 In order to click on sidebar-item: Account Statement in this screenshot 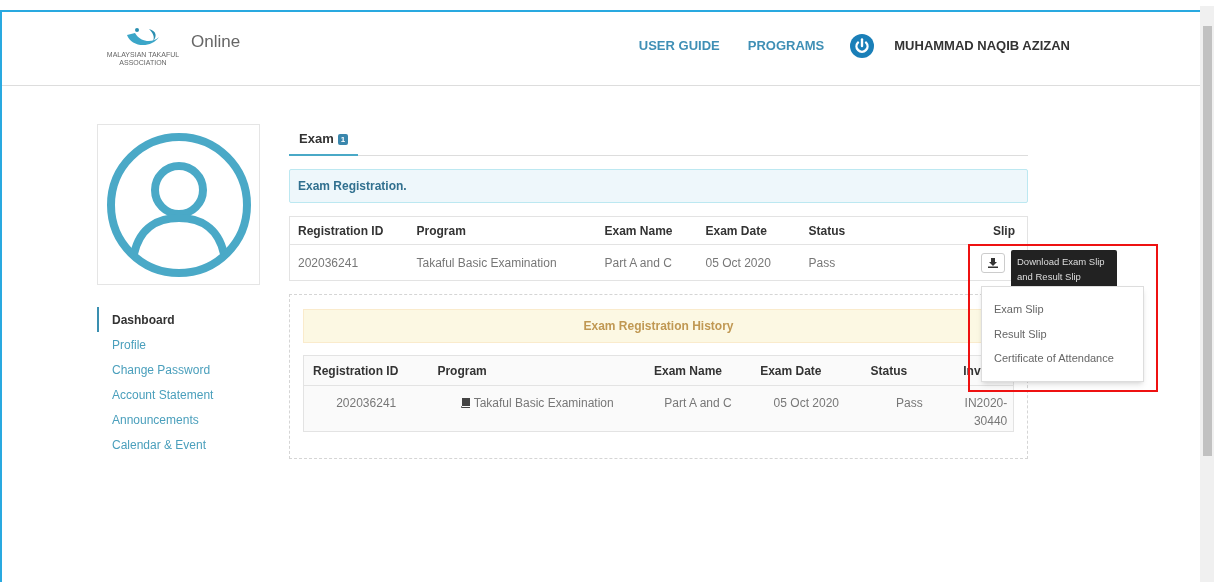, I will do `click(178, 394)`.